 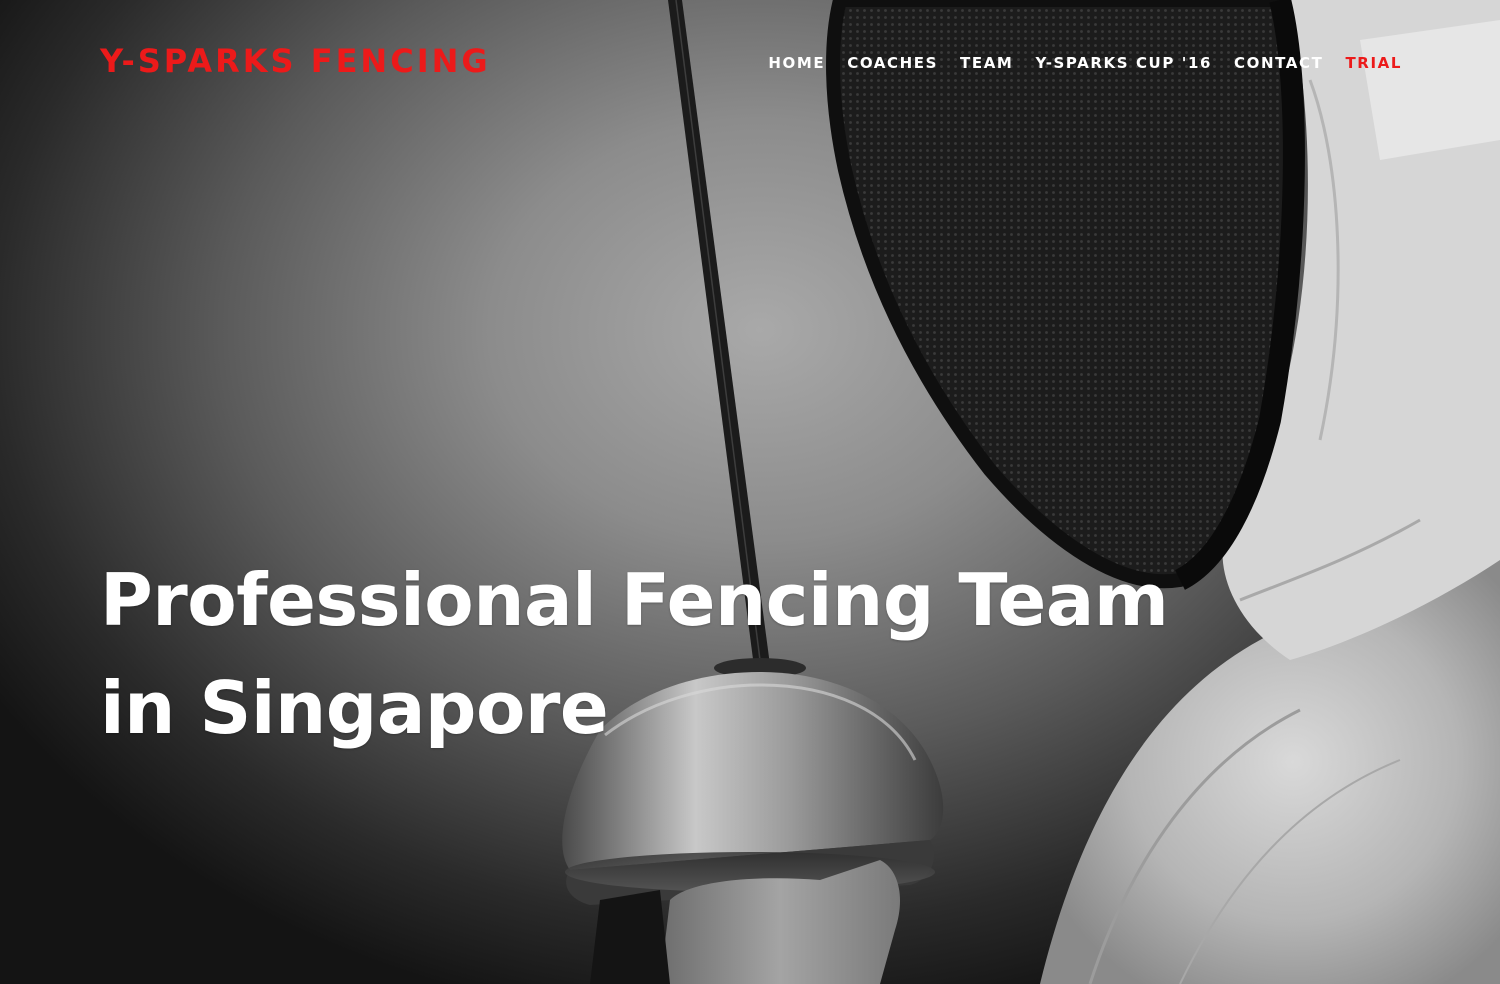 What do you see at coordinates (295, 61) in the screenshot?
I see `site-logo: Y-SPARKS FENCING` at bounding box center [295, 61].